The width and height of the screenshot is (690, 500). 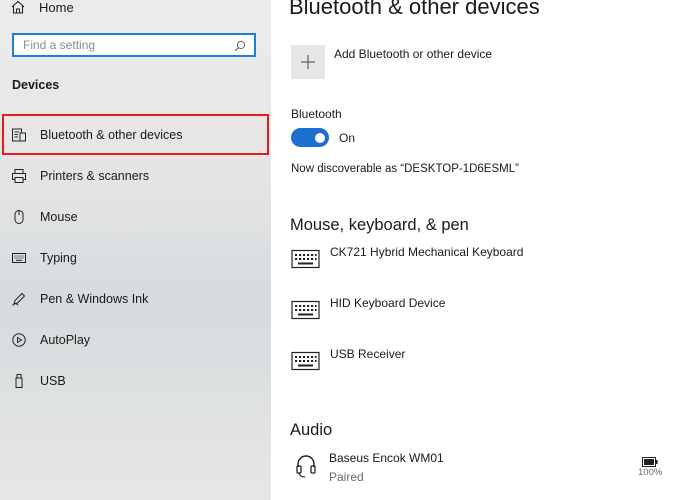 I want to click on plus-icon, so click(x=308, y=62).